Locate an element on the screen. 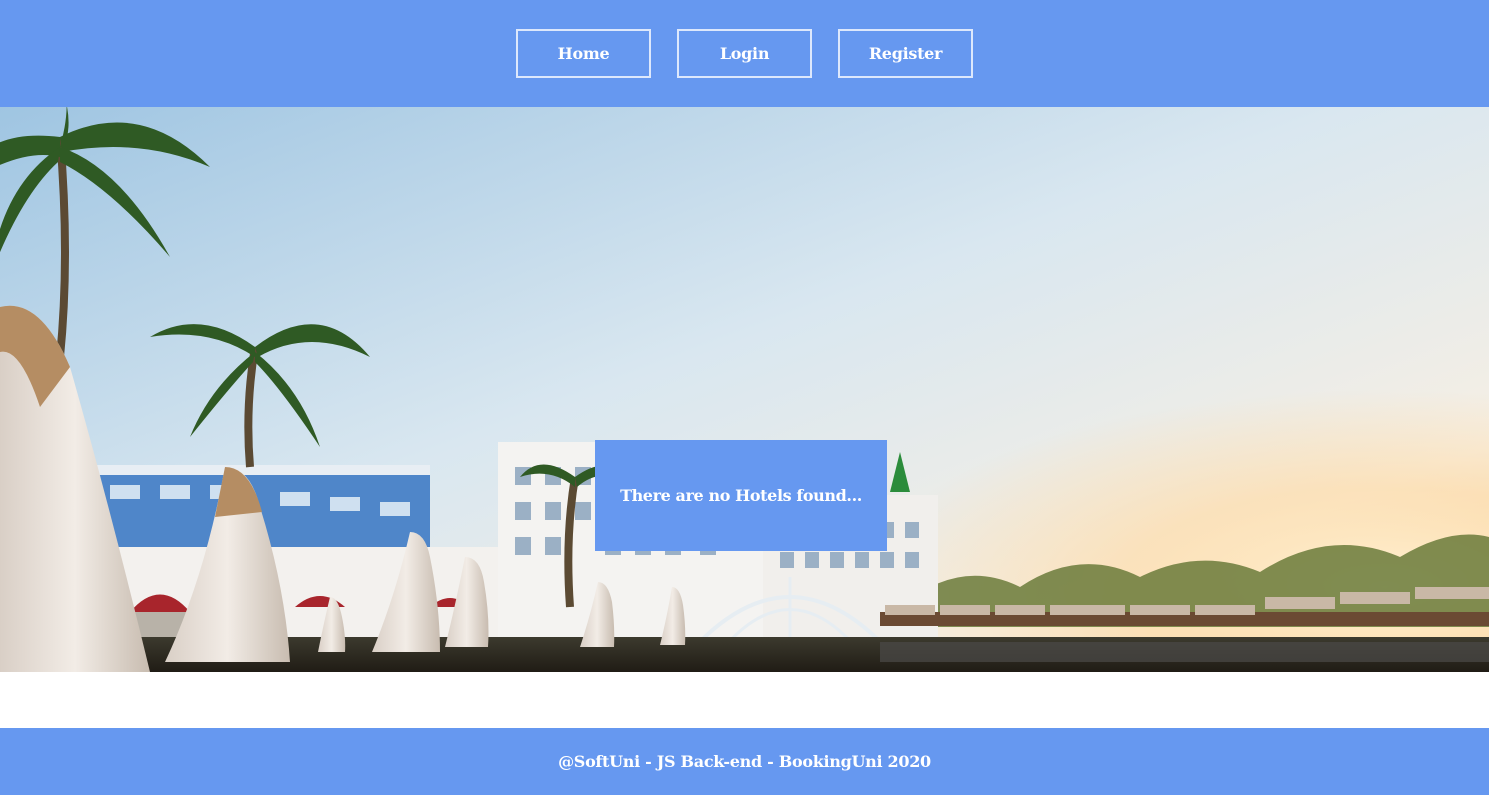  top-navigation: Home Login Register is located at coordinates (744, 53).